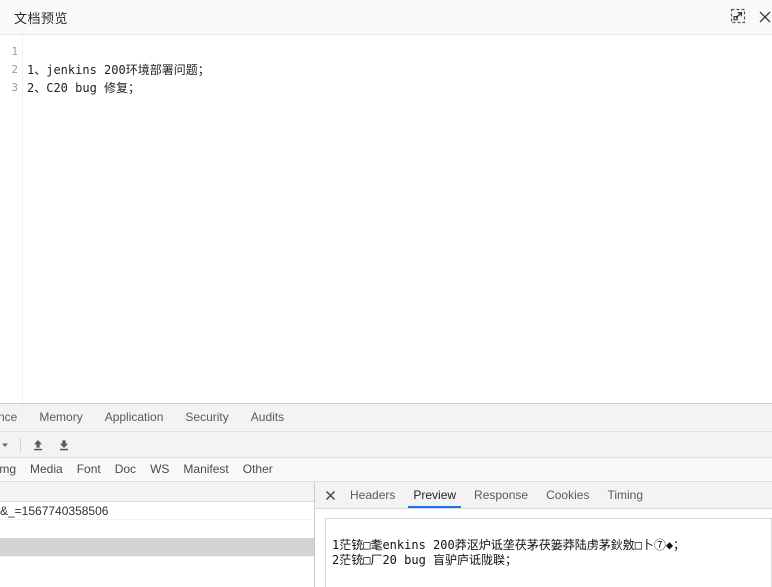 Image resolution: width=772 pixels, height=587 pixels. Describe the element at coordinates (38, 445) in the screenshot. I see `import-har-icon` at that location.